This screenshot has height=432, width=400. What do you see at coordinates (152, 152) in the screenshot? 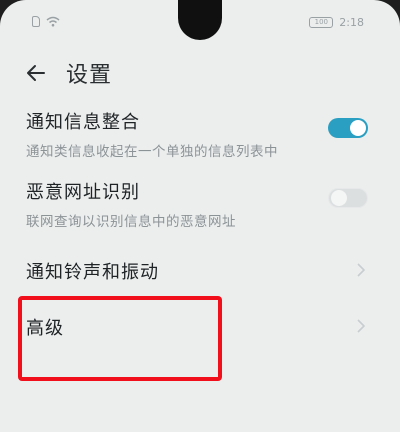
I see `setting-subtitle: 通知类信息收起在一个单独的信息列表中` at bounding box center [152, 152].